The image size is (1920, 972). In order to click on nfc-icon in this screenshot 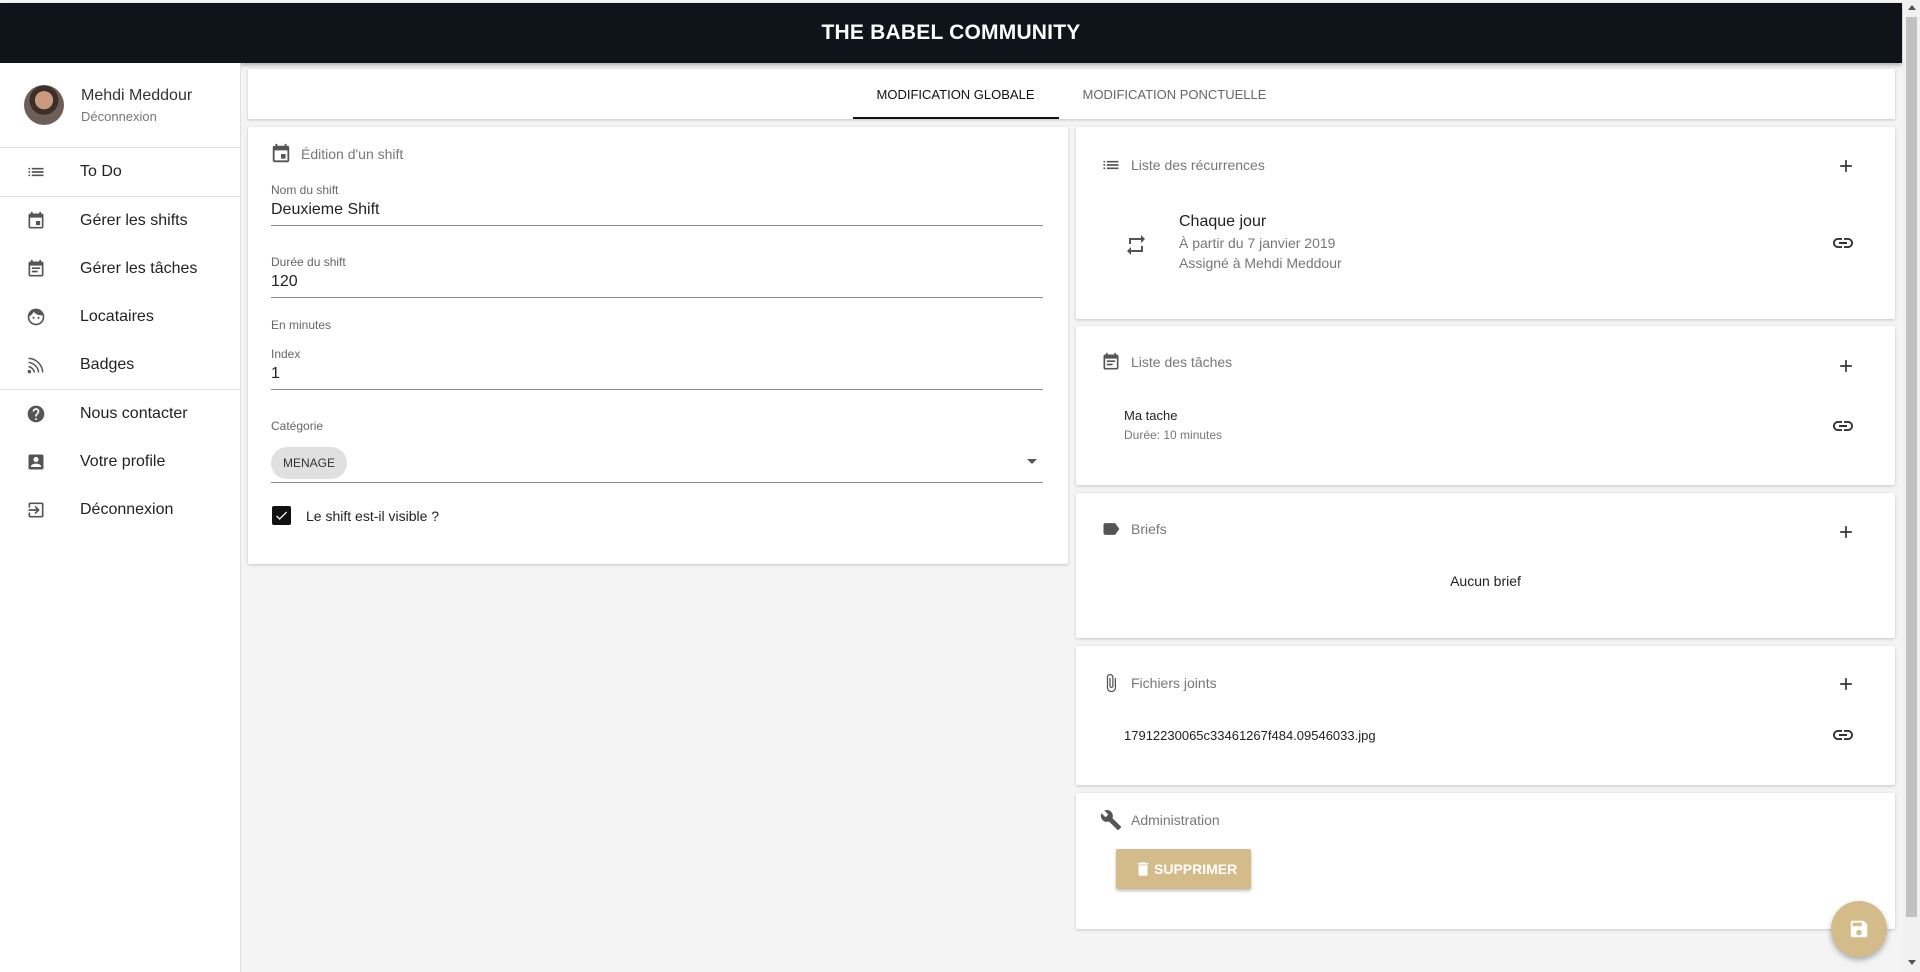, I will do `click(36, 365)`.